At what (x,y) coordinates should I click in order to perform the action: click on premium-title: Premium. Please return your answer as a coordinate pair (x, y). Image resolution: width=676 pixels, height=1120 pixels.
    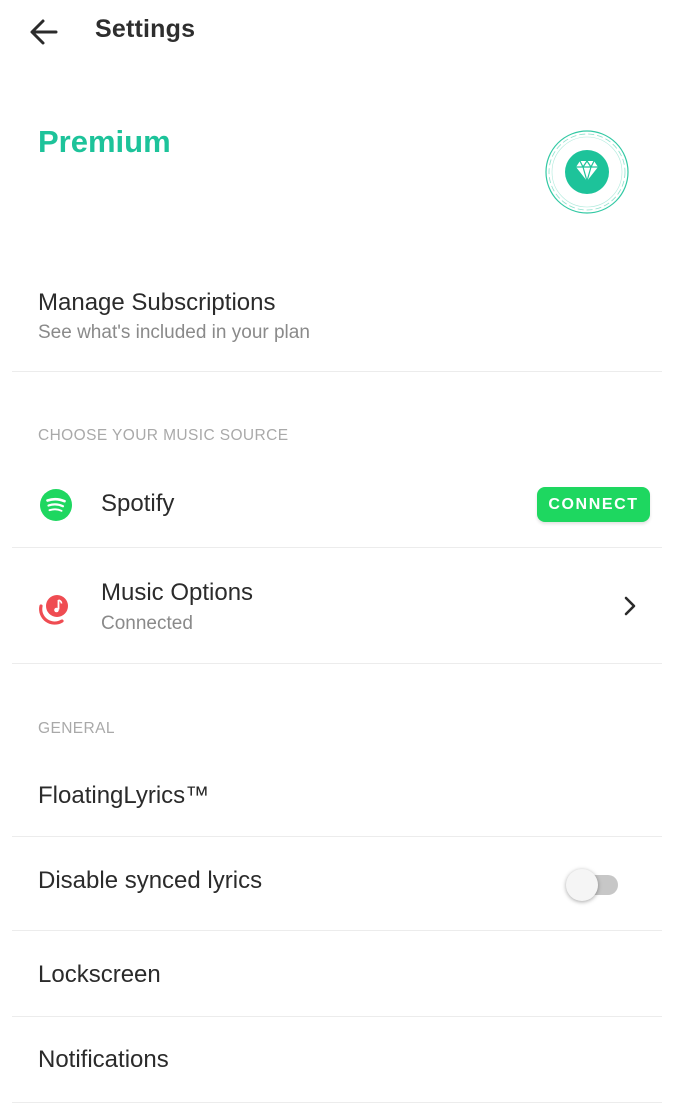
    Looking at the image, I should click on (104, 141).